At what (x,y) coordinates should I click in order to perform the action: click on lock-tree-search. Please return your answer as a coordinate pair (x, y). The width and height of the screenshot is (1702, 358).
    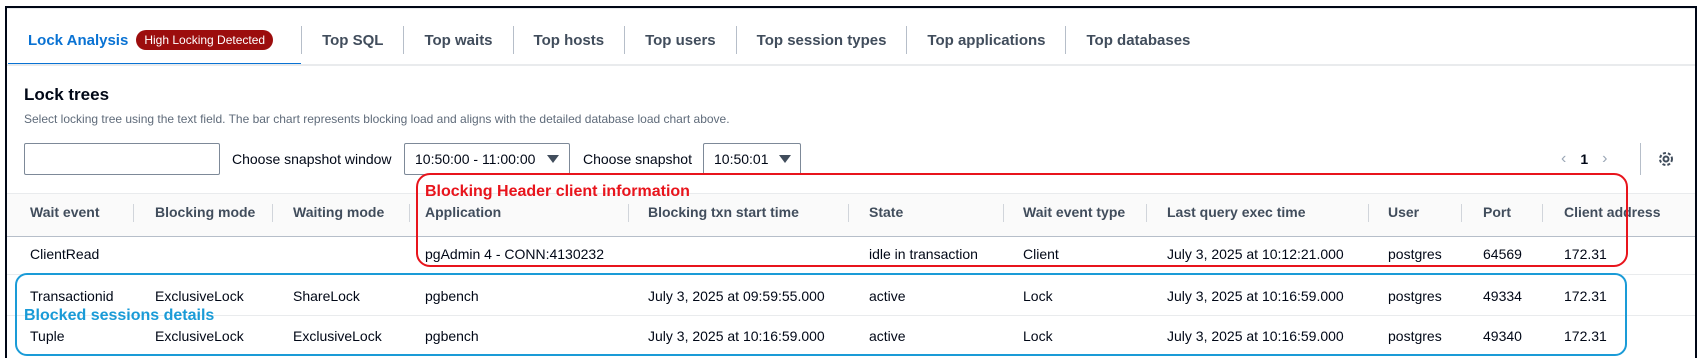
    Looking at the image, I should click on (122, 159).